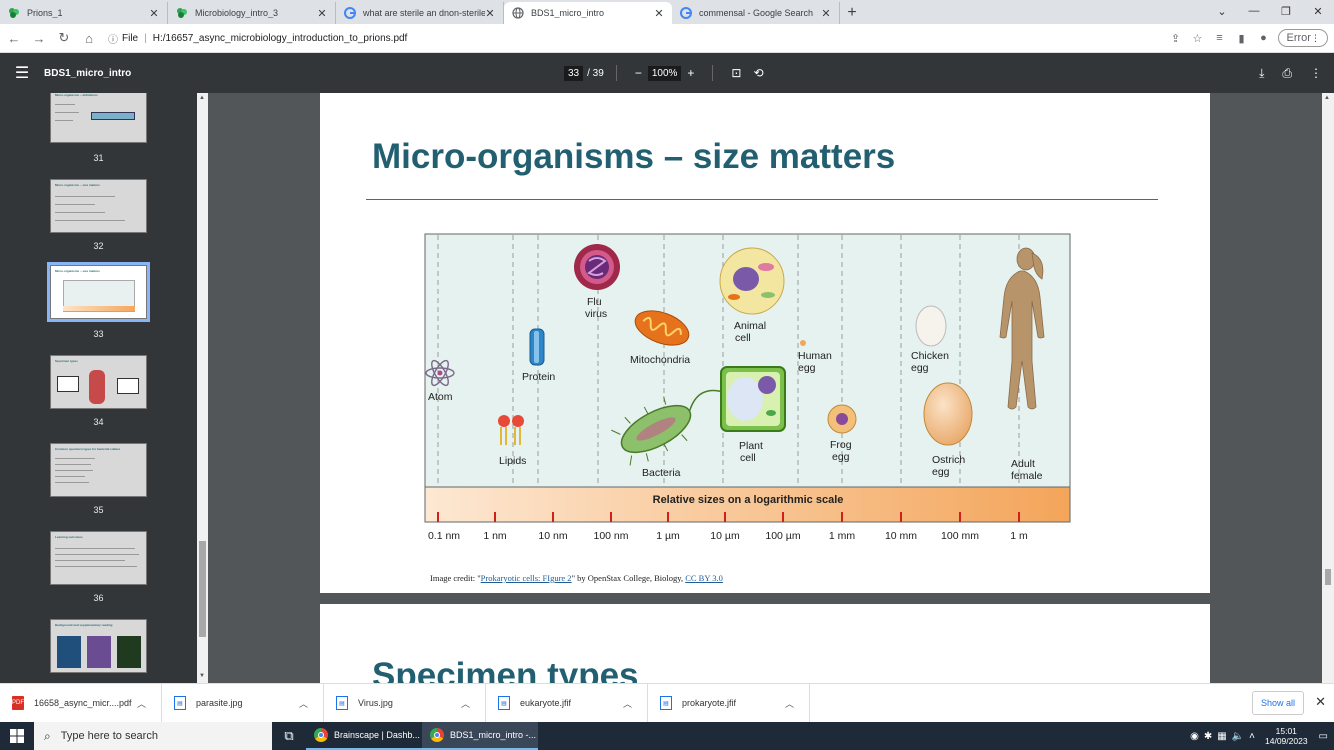 This screenshot has width=1334, height=750. Describe the element at coordinates (202, 388) in the screenshot. I see `sidebar-scrollbar: ▲ ▼` at that location.